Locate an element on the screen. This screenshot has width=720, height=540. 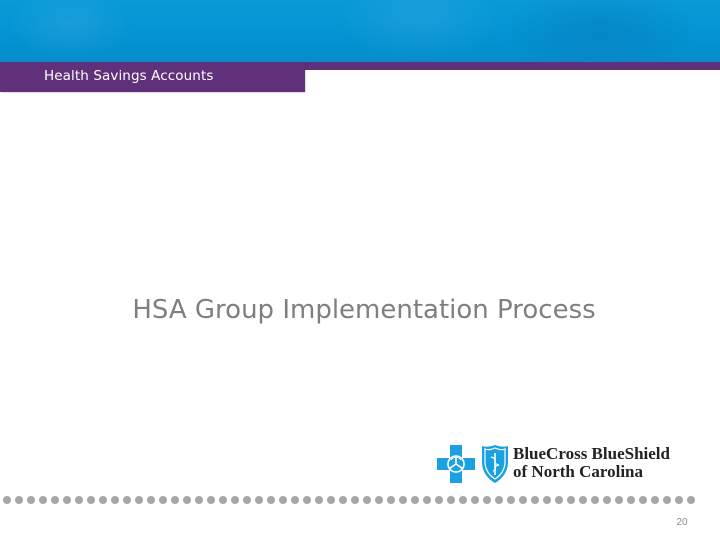
slide-title: HSA Group Implementation Process is located at coordinates (364, 310).